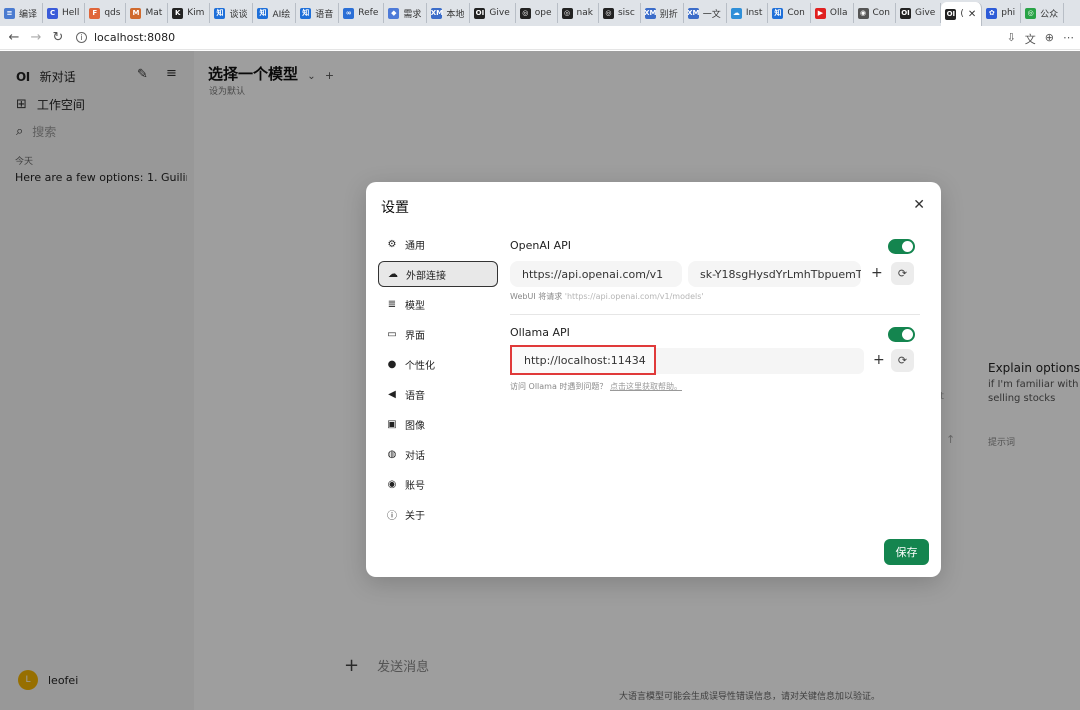  Describe the element at coordinates (877, 273) in the screenshot. I see `add-openai-connection-button: +` at that location.